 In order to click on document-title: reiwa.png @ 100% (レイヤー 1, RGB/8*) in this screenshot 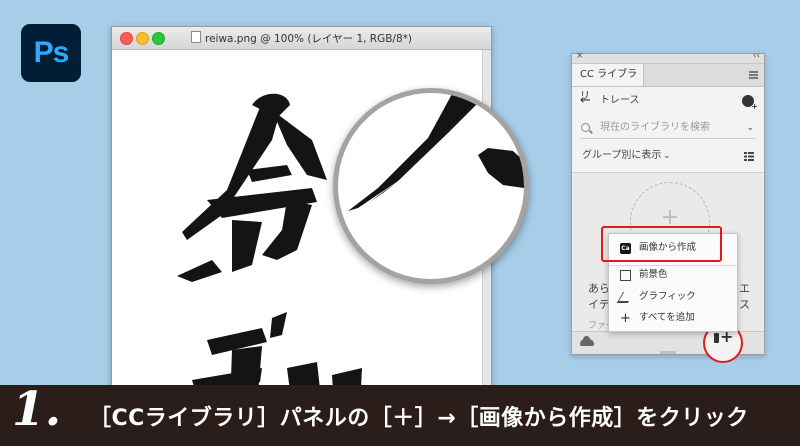, I will do `click(301, 38)`.